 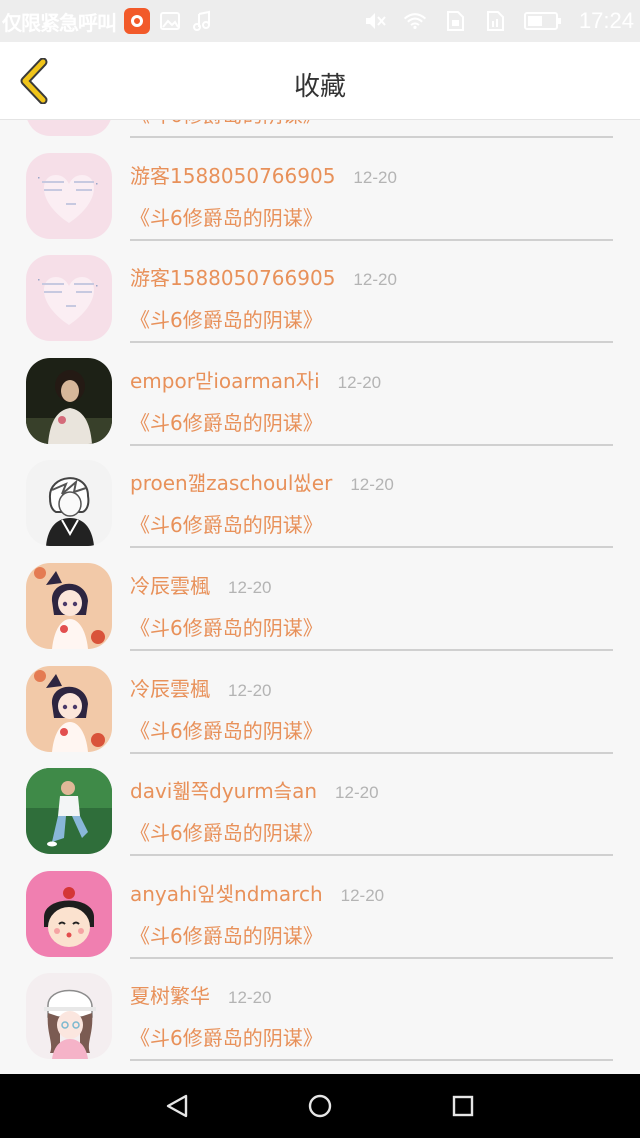 What do you see at coordinates (226, 892) in the screenshot?
I see `user-name: anyahi잎셏ndmarch` at bounding box center [226, 892].